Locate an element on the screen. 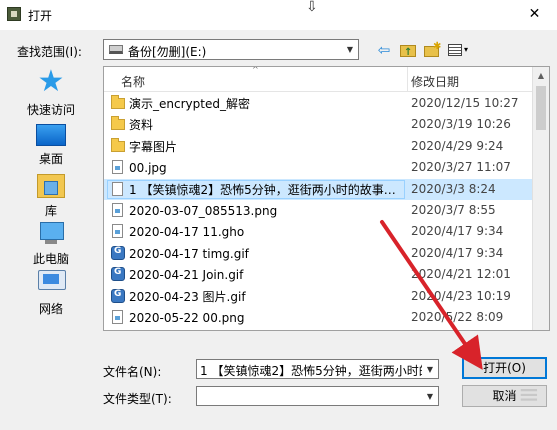 The height and width of the screenshot is (430, 557). watermark-logo: ≡ is located at coordinates (529, 395).